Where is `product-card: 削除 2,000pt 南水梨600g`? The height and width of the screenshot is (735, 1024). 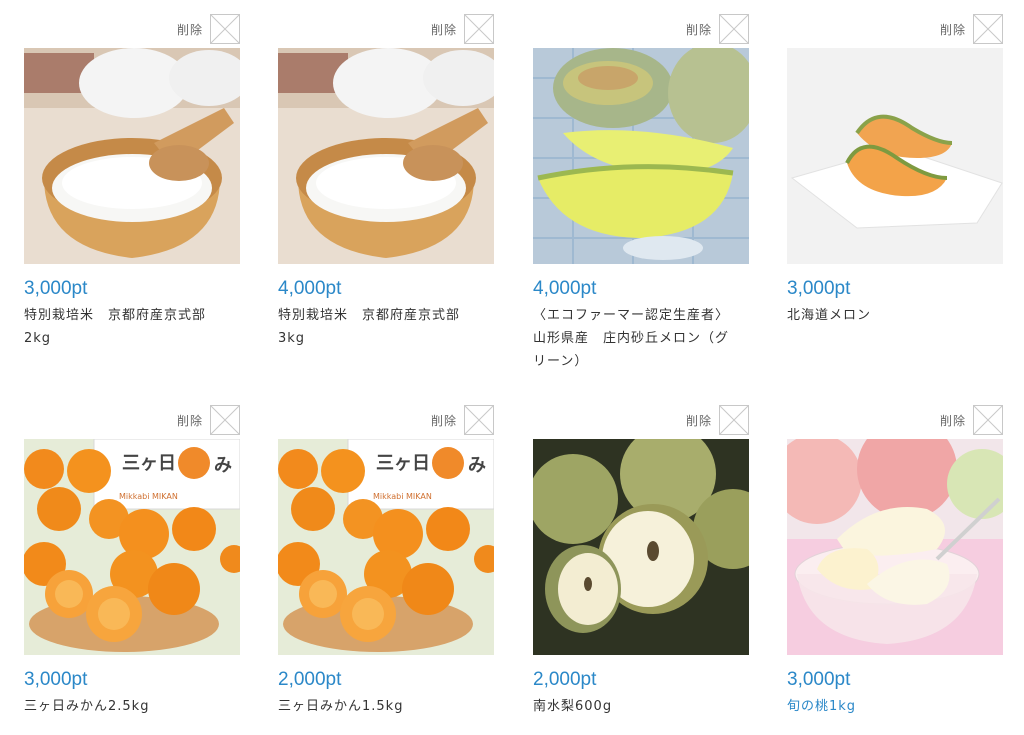 product-card: 削除 2,000pt 南水梨600g is located at coordinates (641, 568).